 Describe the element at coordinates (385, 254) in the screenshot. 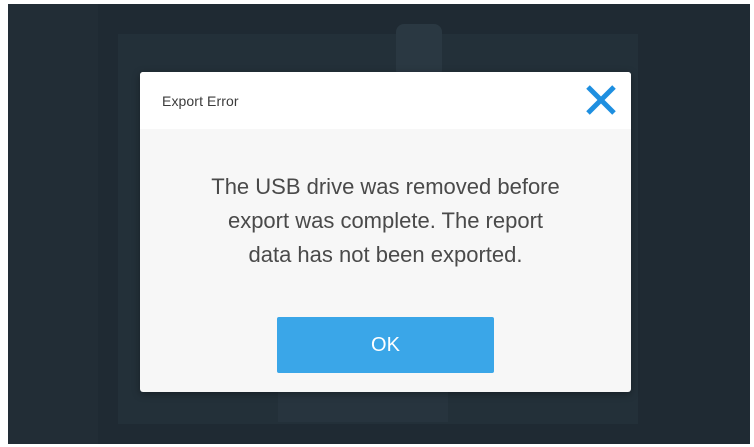

I see `message-line: data has not been exported.` at that location.